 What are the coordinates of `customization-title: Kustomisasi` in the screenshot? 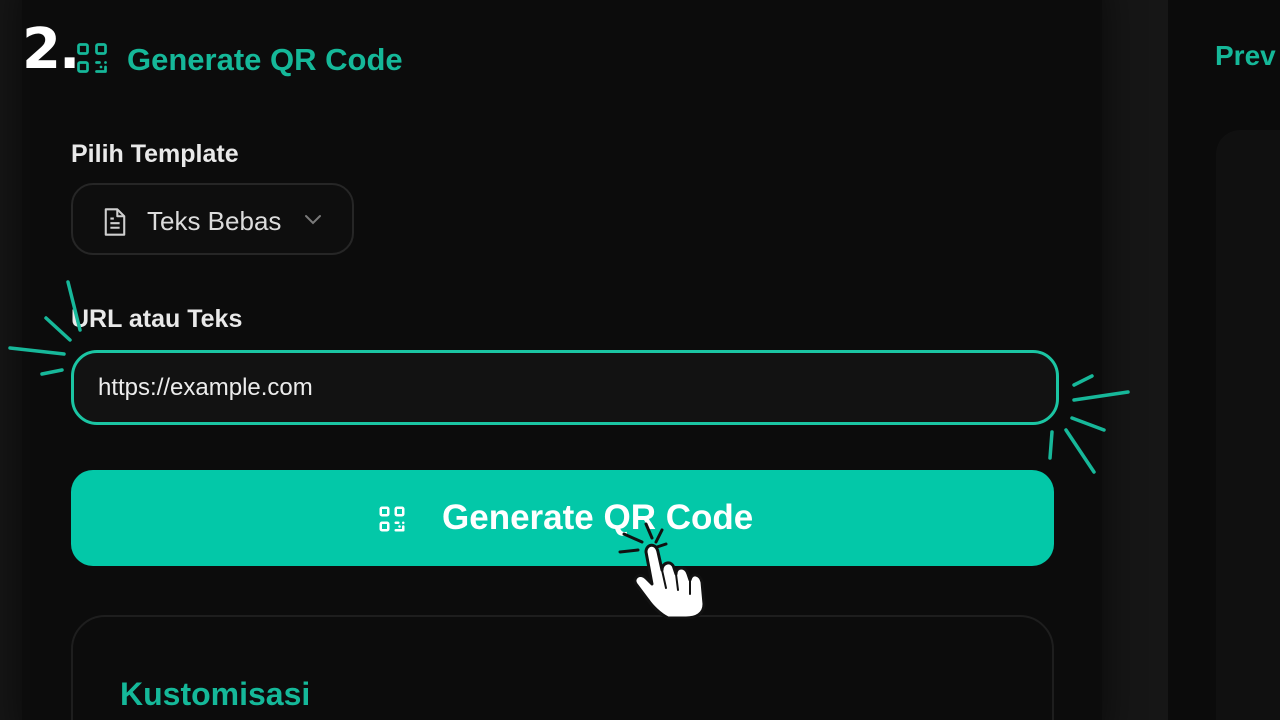 It's located at (215, 694).